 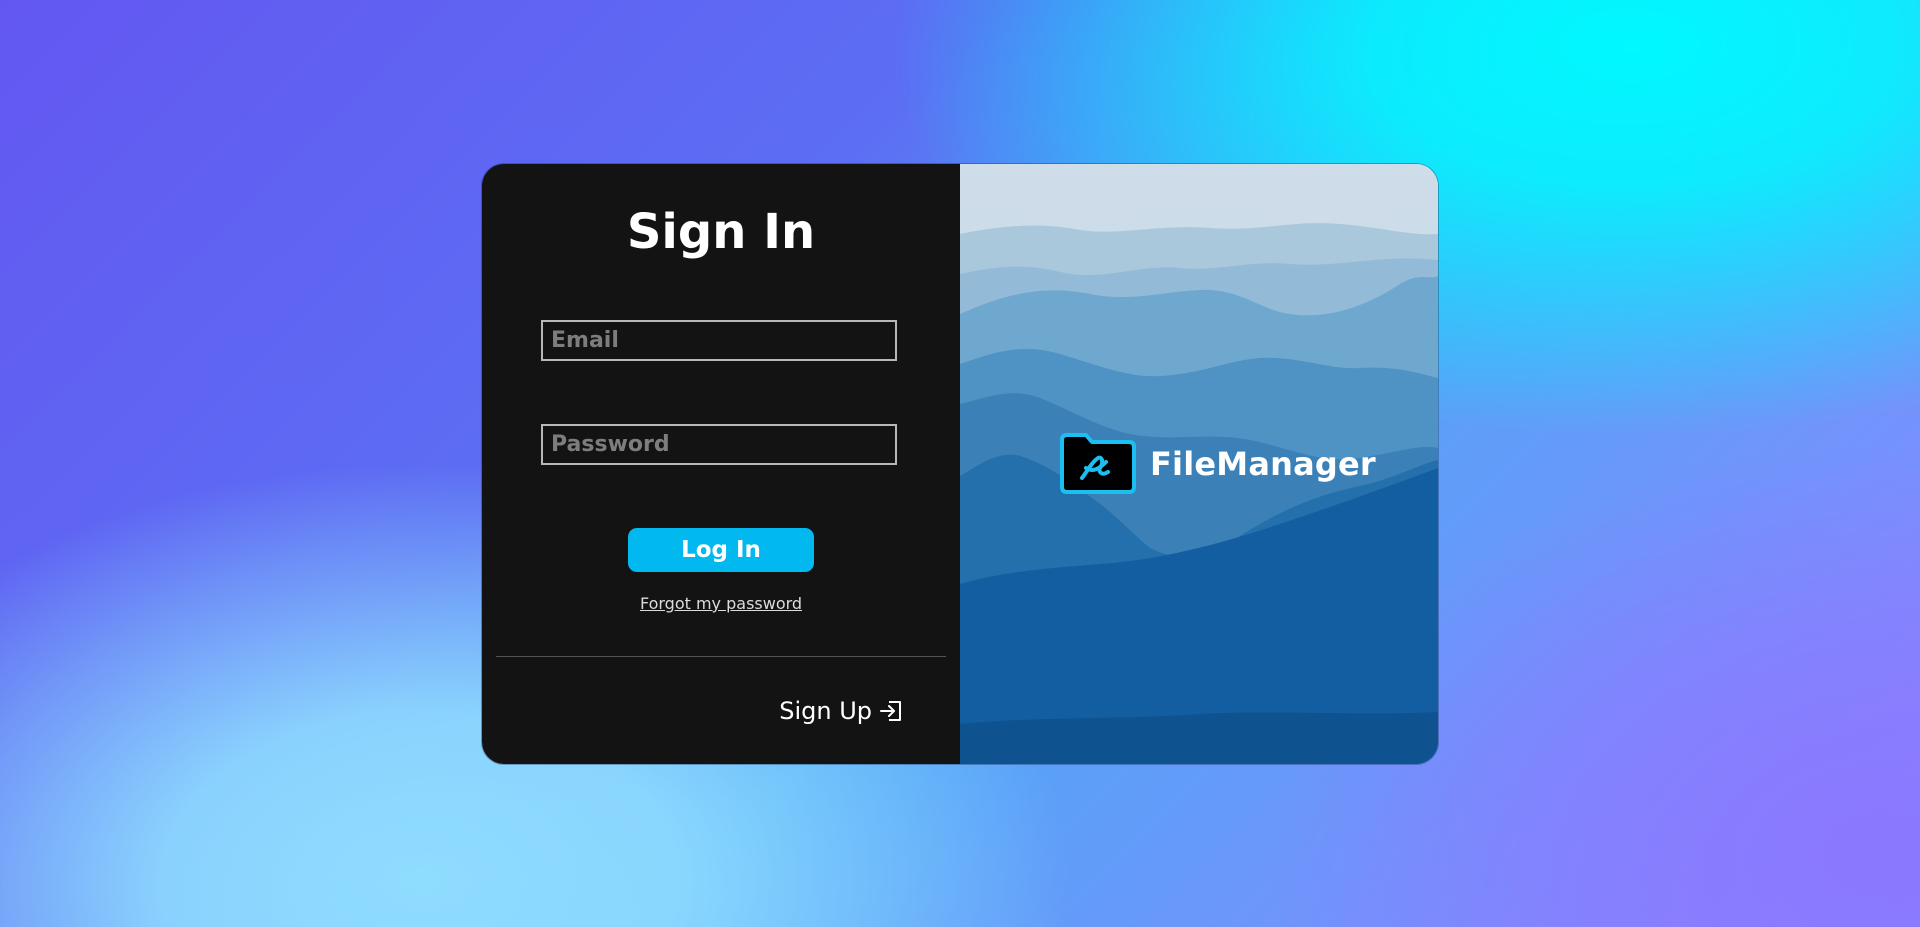 I want to click on folder-icon, so click(x=1098, y=463).